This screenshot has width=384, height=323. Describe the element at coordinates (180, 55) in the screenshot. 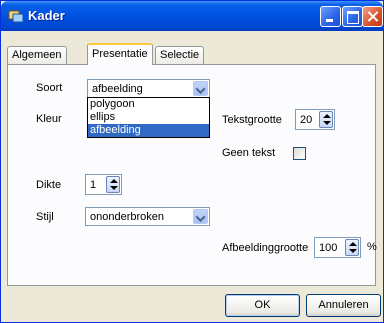

I see `tab-selectie: Selectie` at that location.